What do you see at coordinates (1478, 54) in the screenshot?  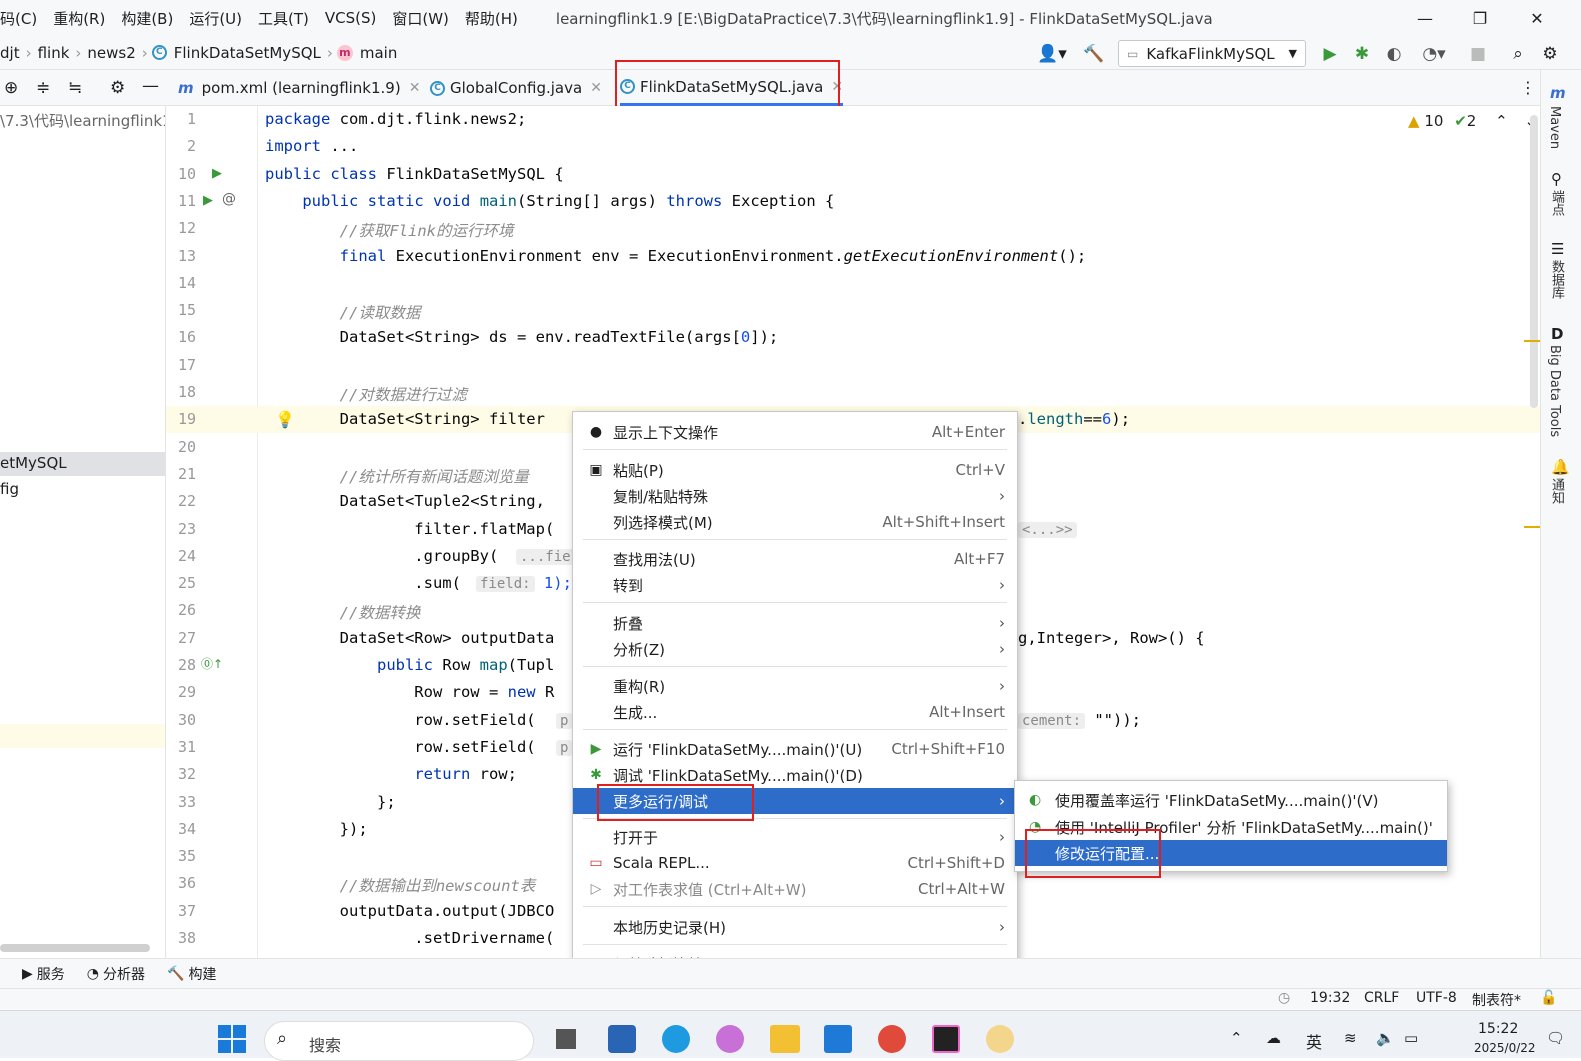 I see `stop-icon: ■` at bounding box center [1478, 54].